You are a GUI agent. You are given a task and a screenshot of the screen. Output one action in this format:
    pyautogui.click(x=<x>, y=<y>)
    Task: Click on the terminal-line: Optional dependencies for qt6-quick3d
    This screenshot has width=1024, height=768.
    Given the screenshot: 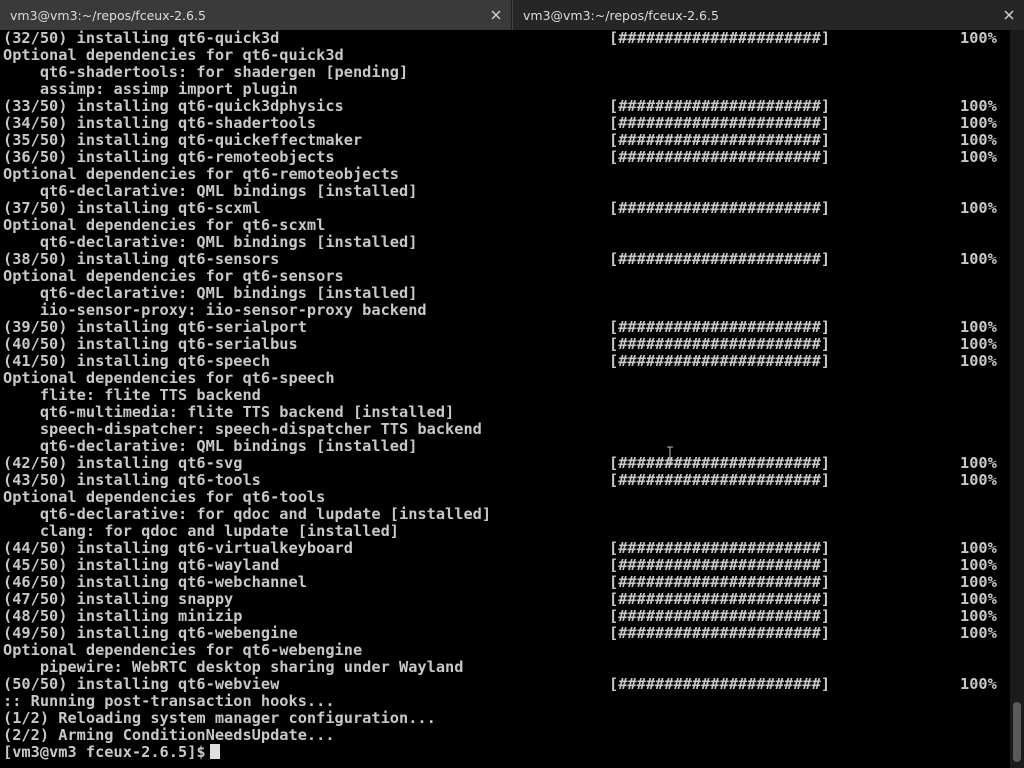 What is the action you would take?
    pyautogui.click(x=506, y=55)
    